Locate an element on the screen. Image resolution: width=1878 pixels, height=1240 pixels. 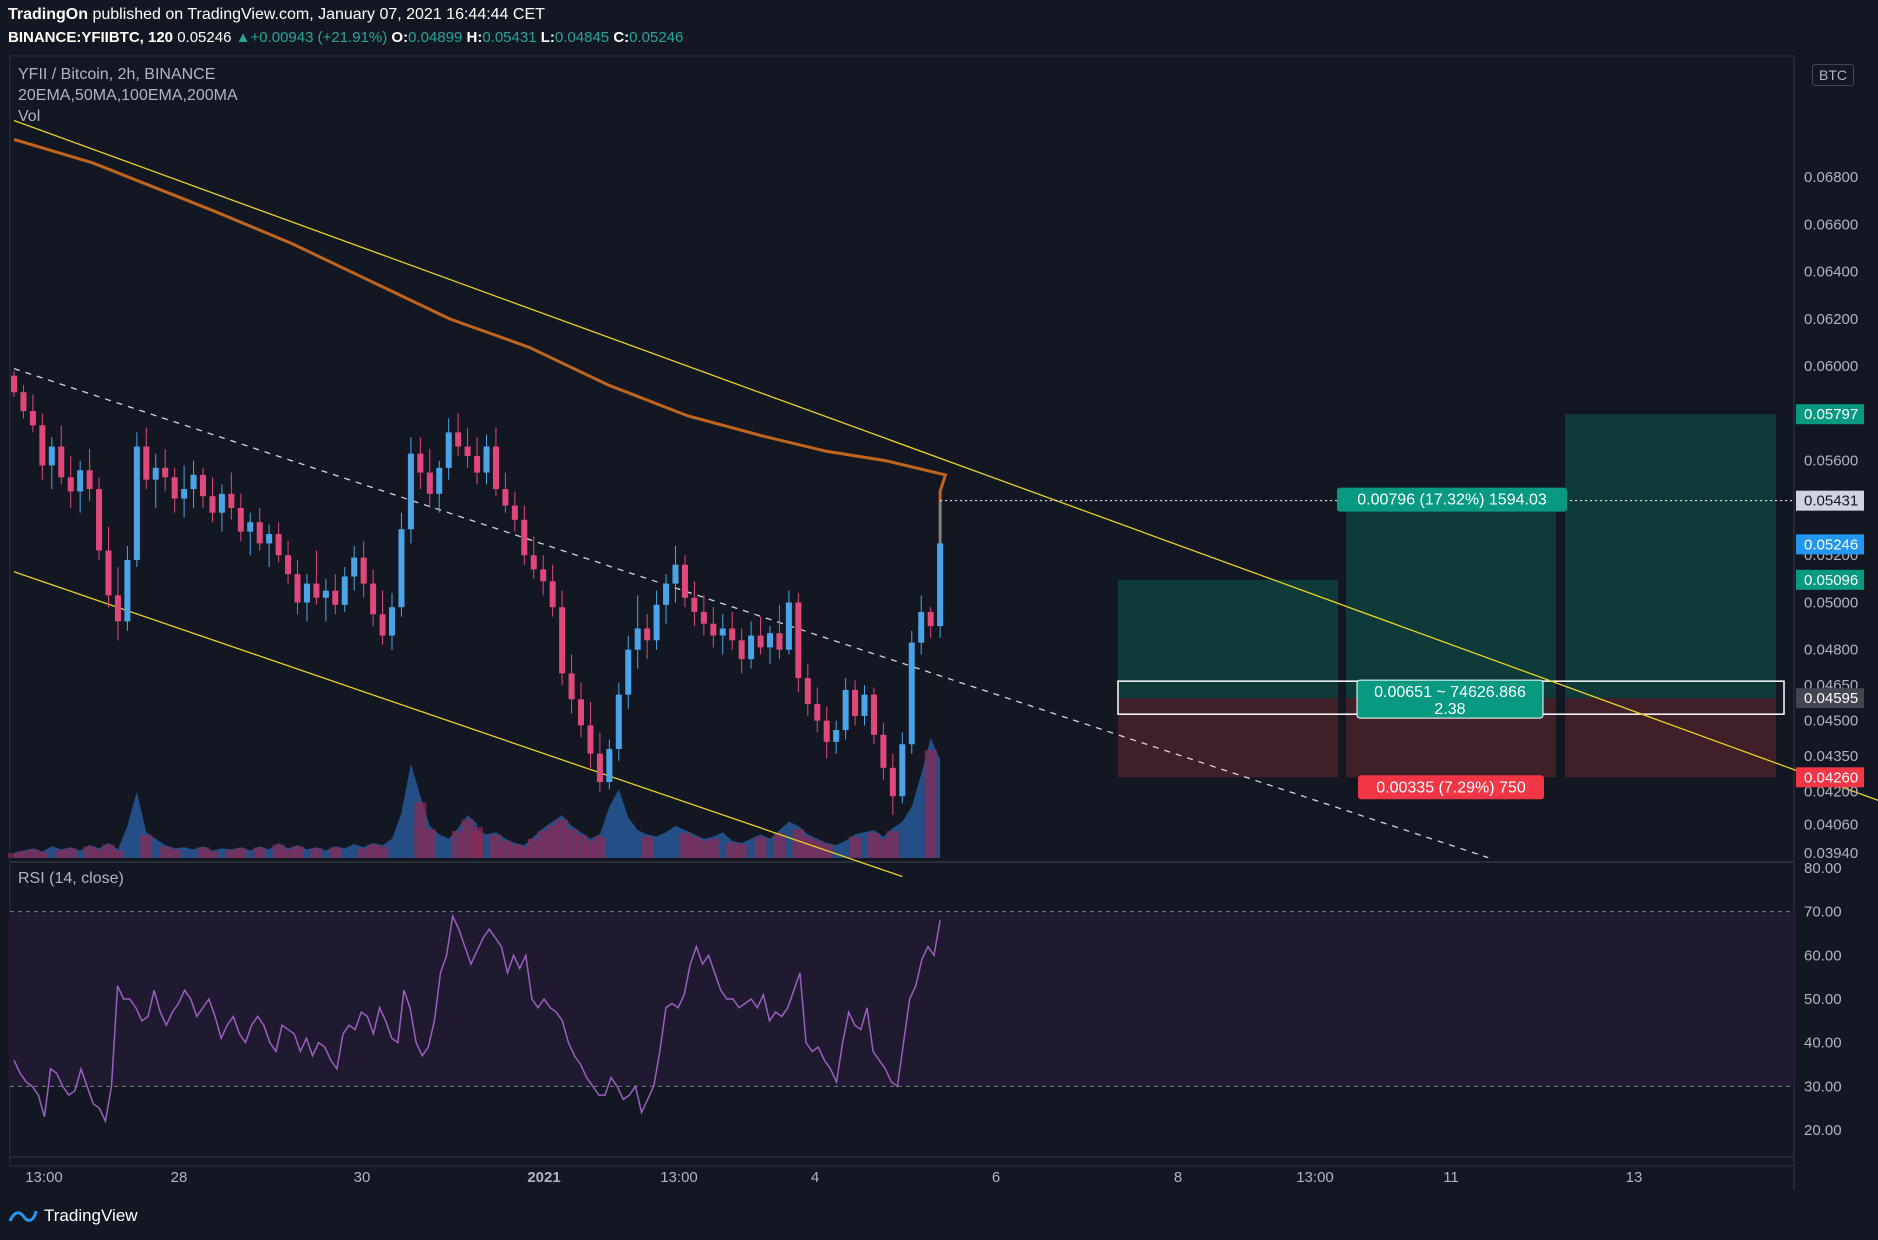
last-price-tag: 0.05246 is located at coordinates (1831, 544).